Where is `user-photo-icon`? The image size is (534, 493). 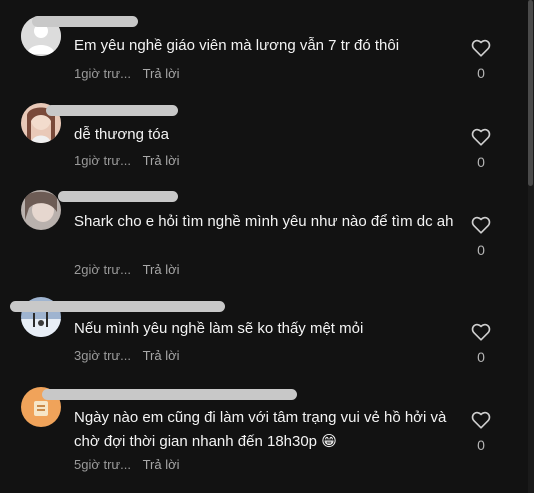 user-photo-icon is located at coordinates (41, 210).